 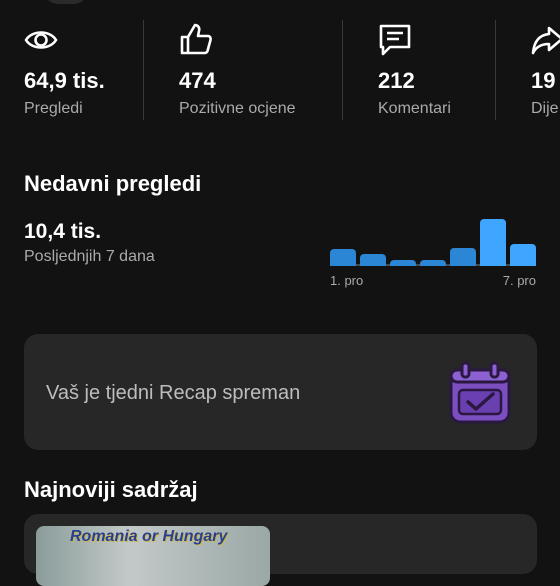 I want to click on calendar-check-icon, so click(x=480, y=392).